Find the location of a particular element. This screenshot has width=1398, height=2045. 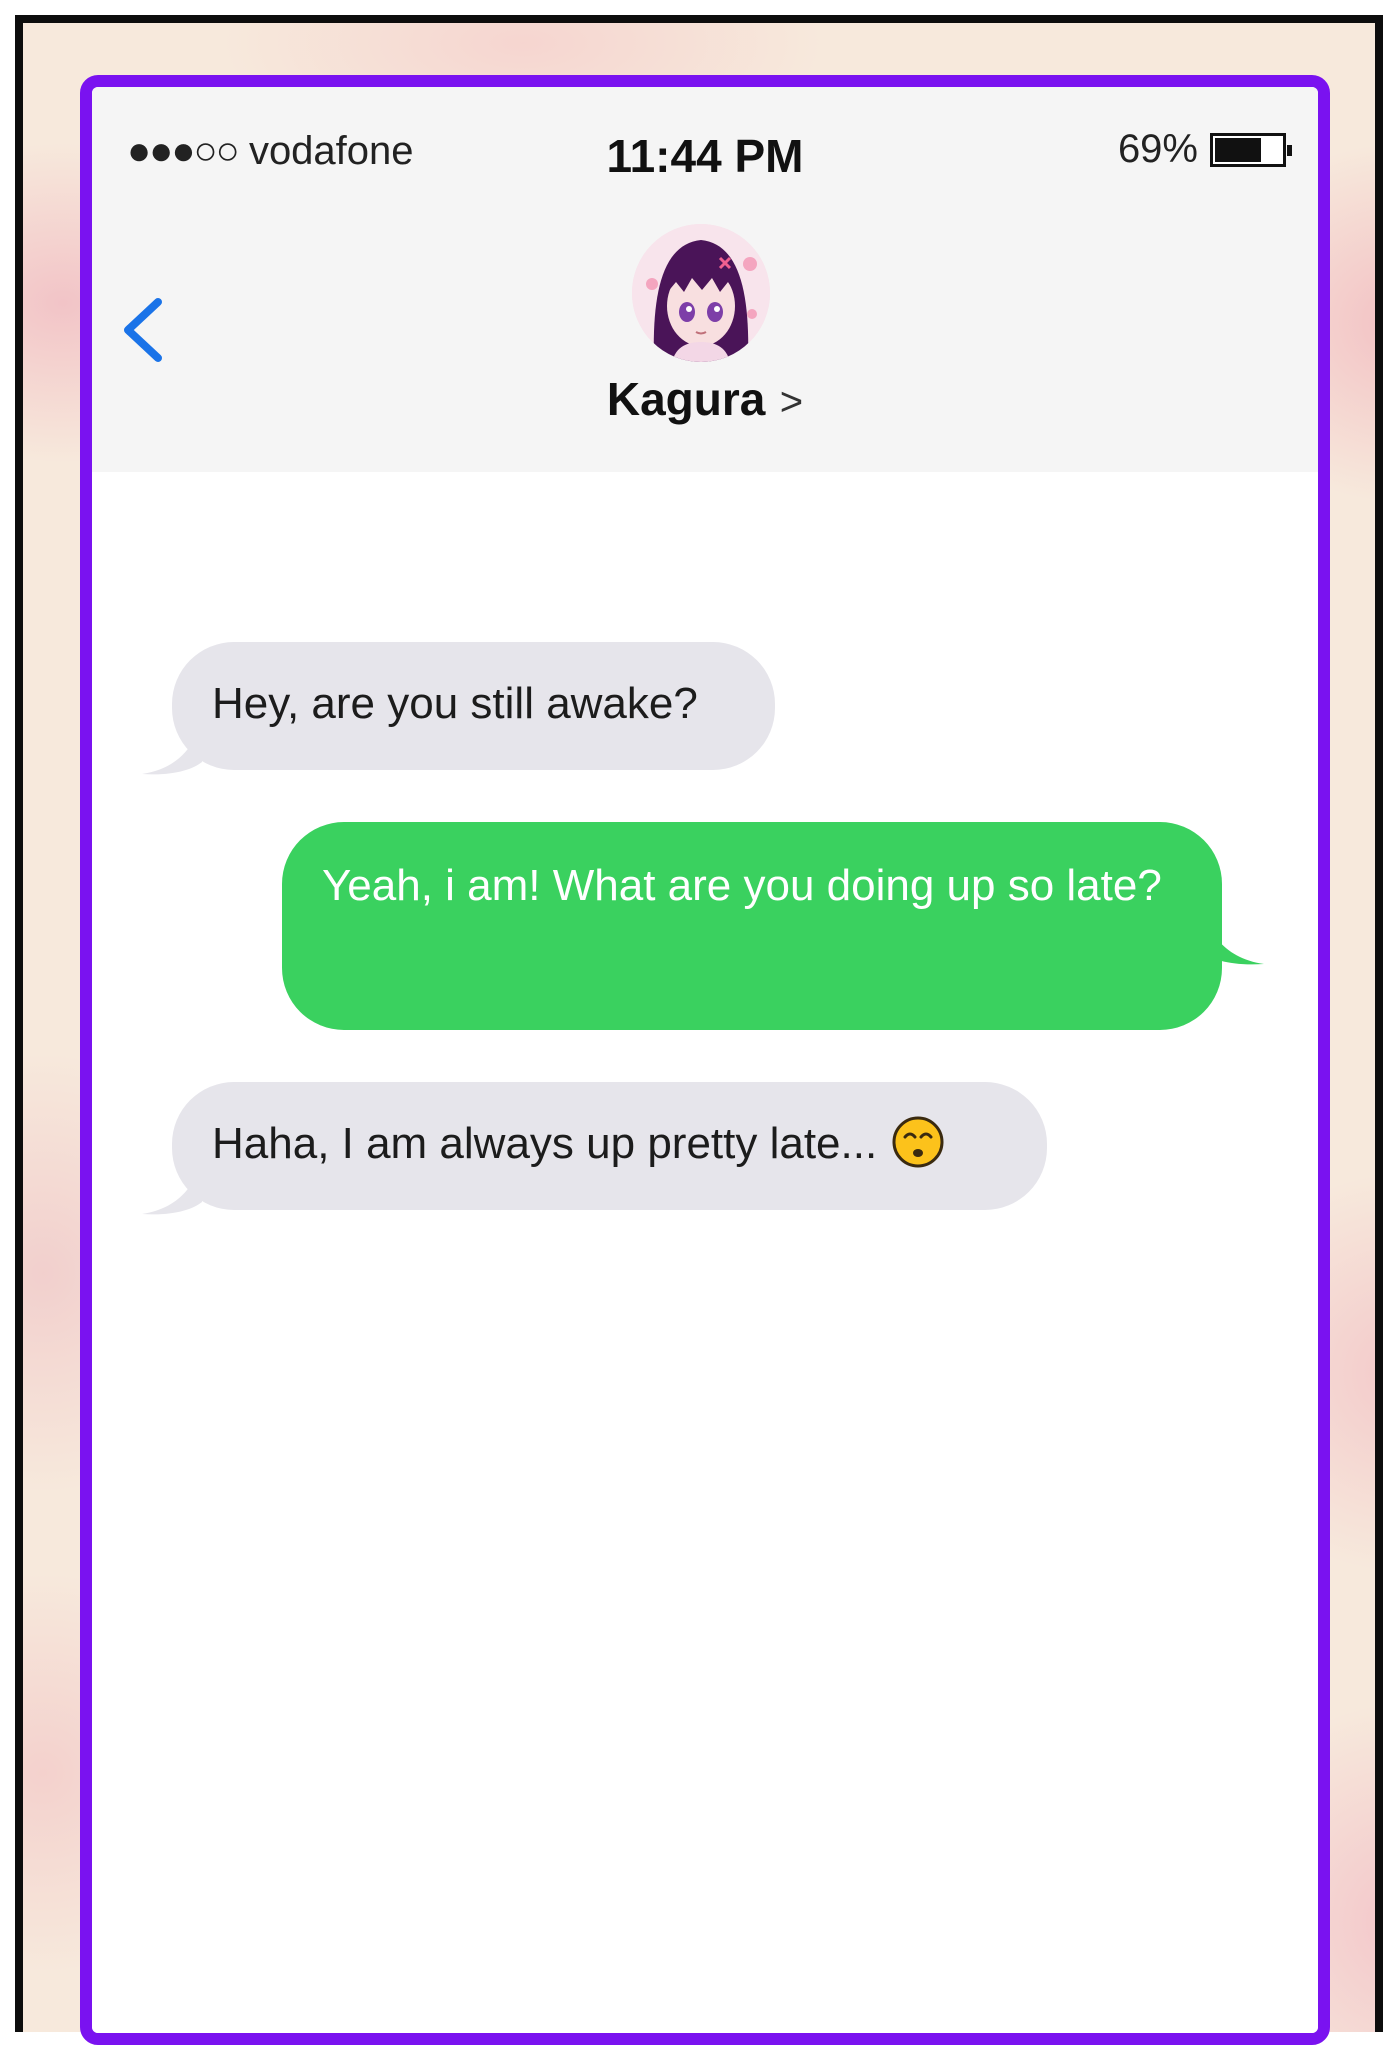

chevron-right-icon: > is located at coordinates (791, 402).